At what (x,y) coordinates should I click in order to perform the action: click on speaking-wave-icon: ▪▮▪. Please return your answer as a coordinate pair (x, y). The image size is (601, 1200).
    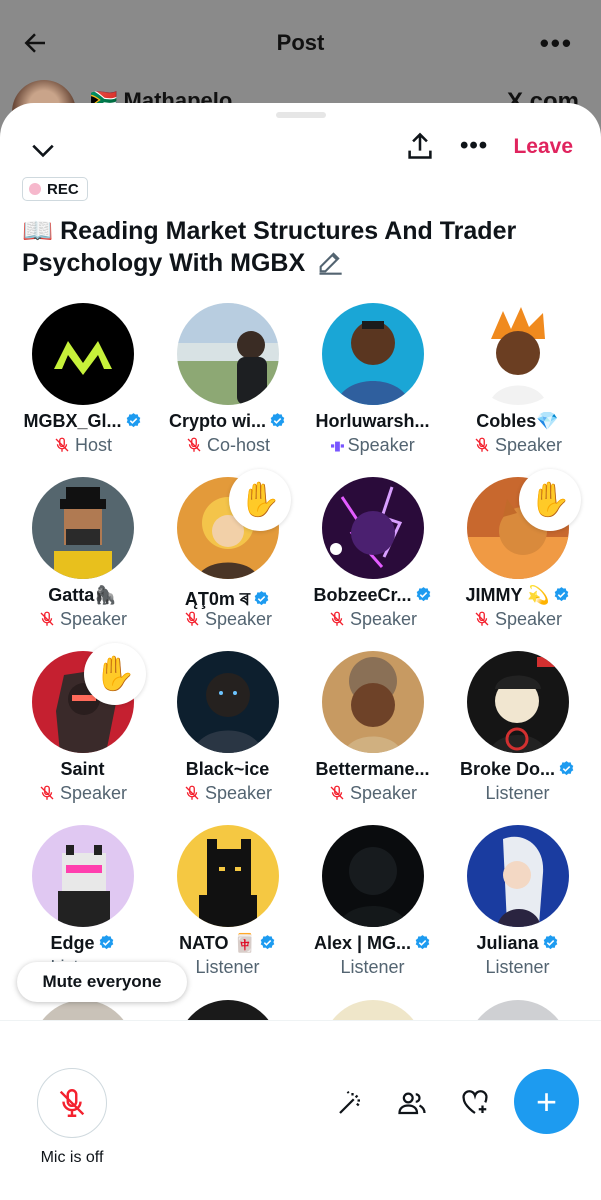
    Looking at the image, I should click on (337, 445).